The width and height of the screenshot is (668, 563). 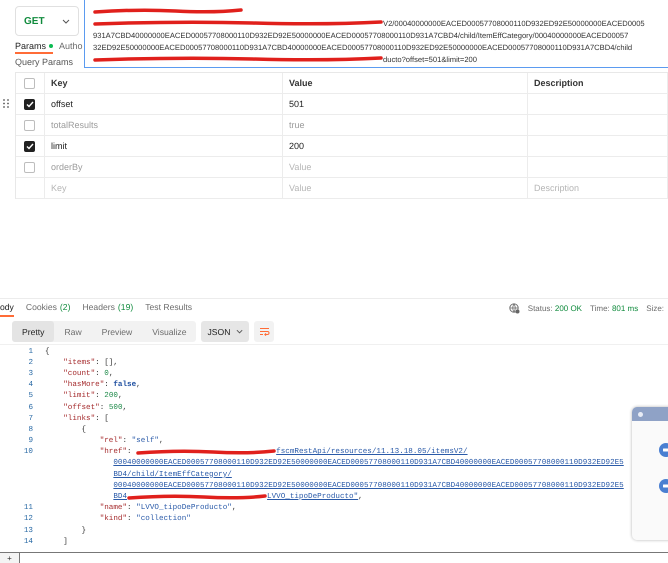 I want to click on wrap-lines-icon, so click(x=264, y=331).